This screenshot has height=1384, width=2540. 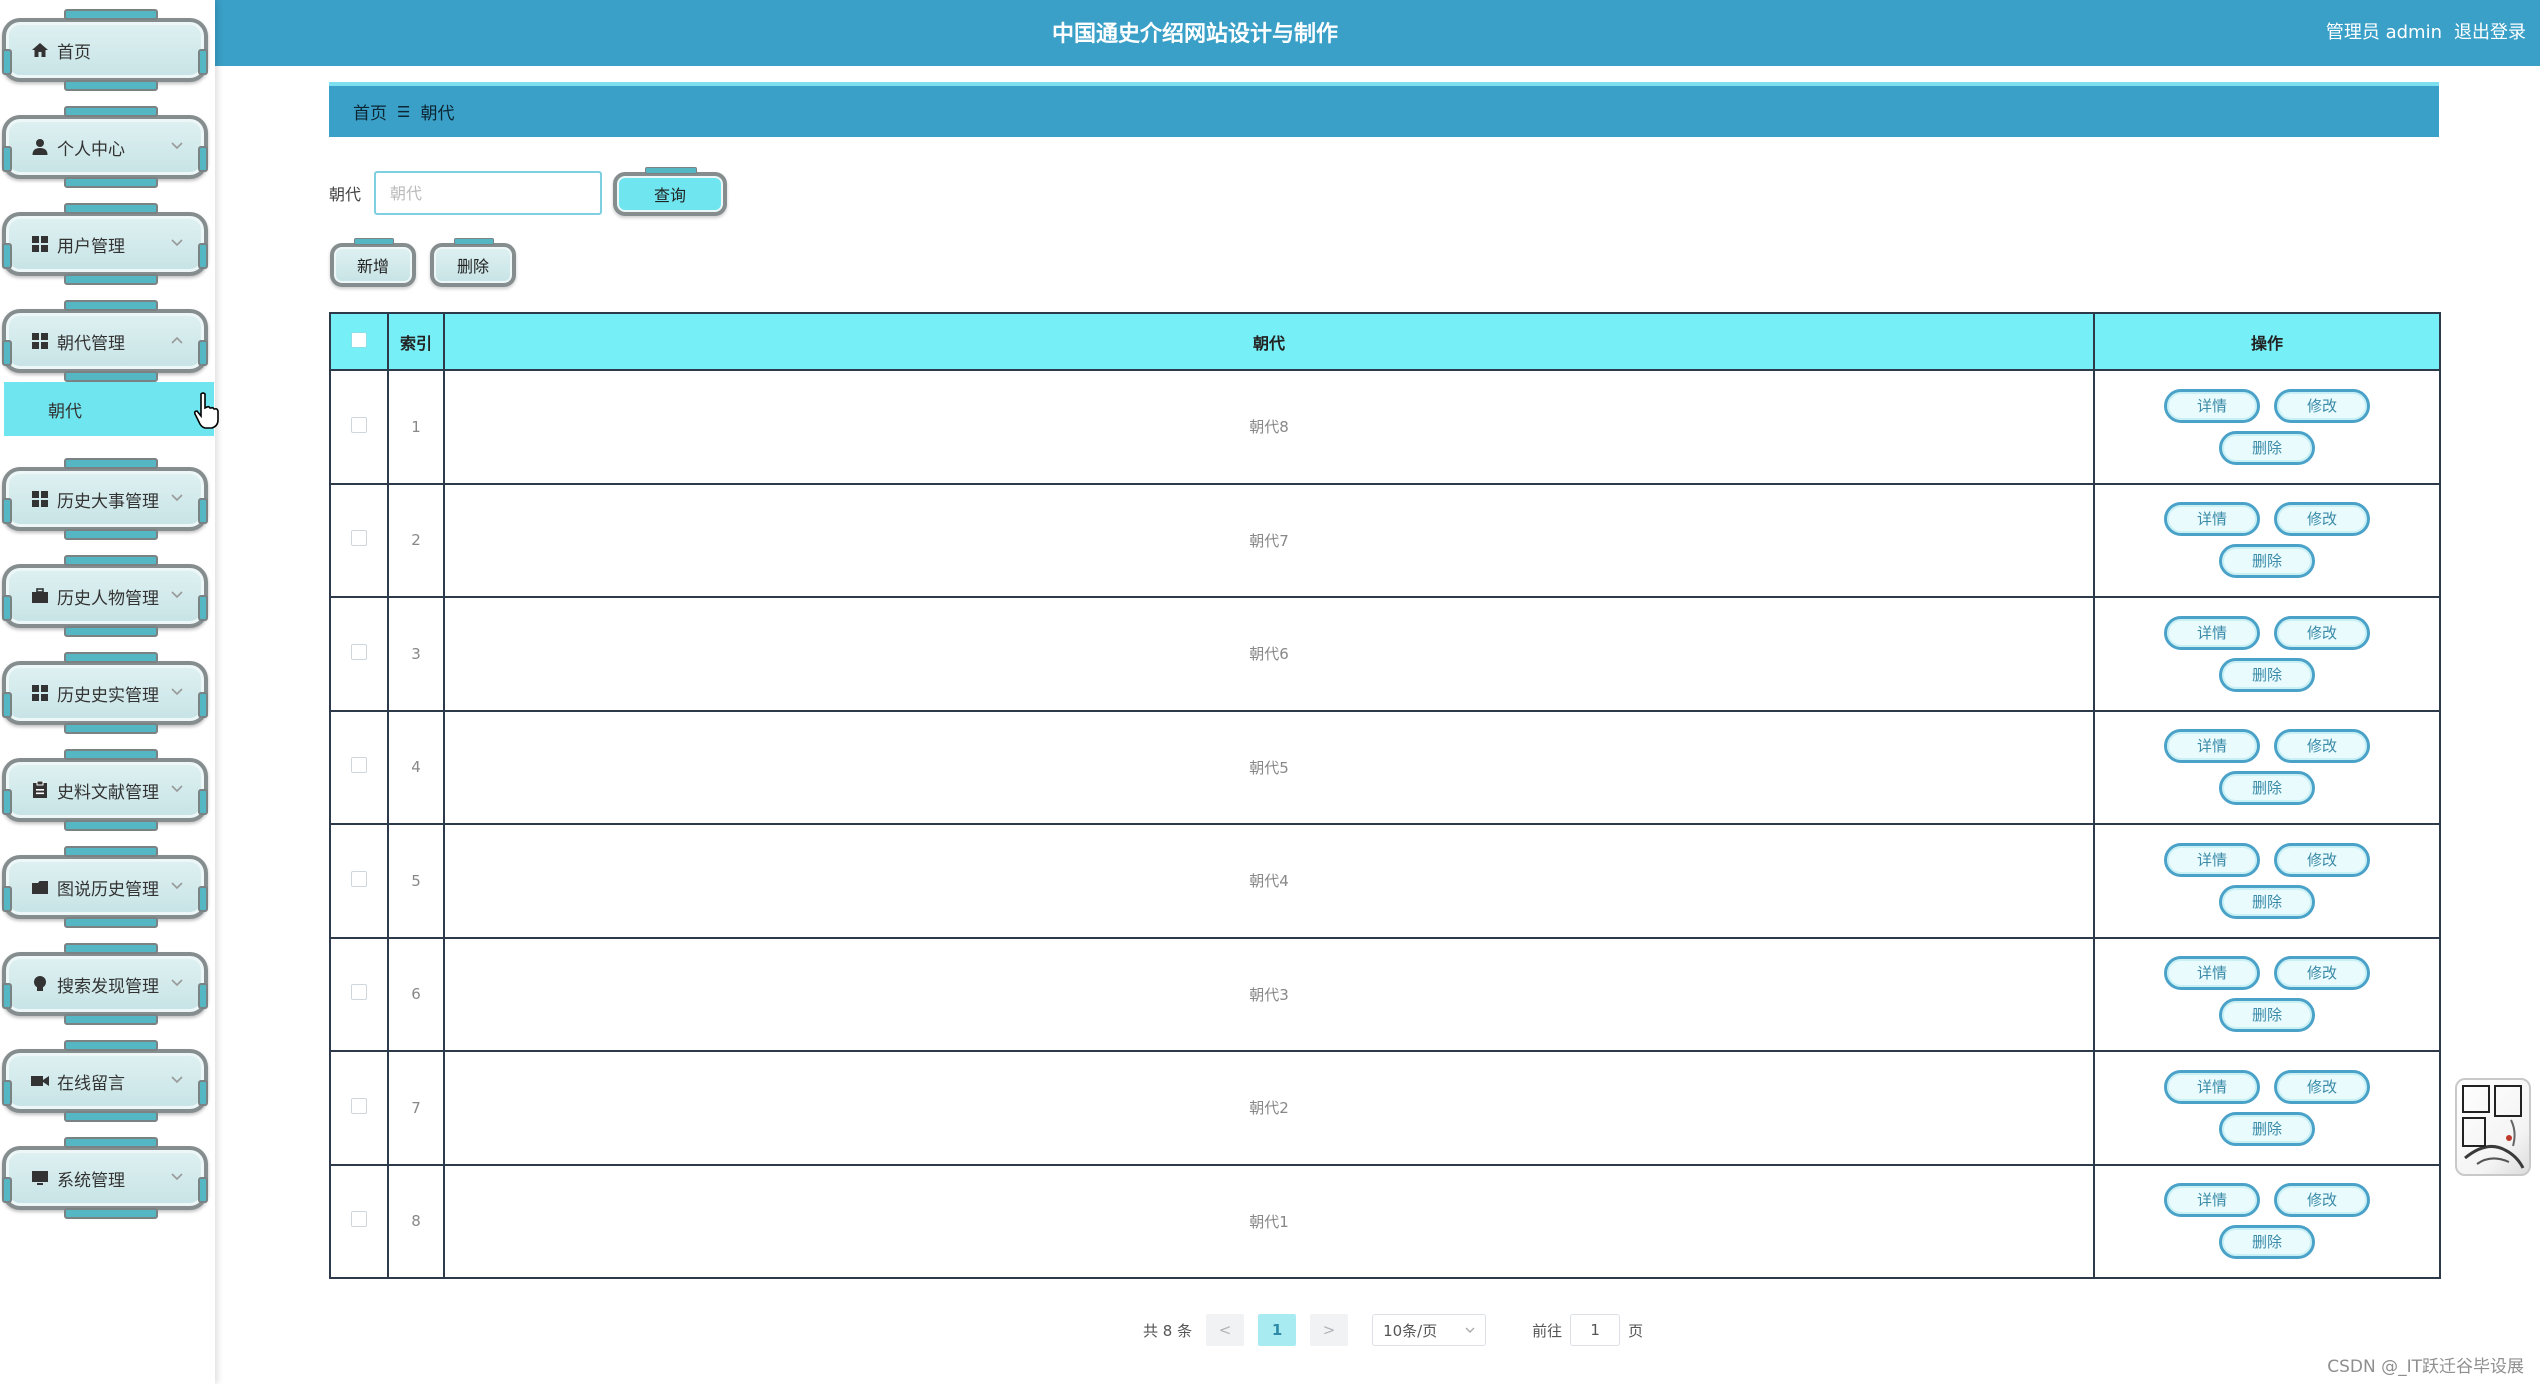 I want to click on sidebar-item-home: 首页, so click(x=105, y=50).